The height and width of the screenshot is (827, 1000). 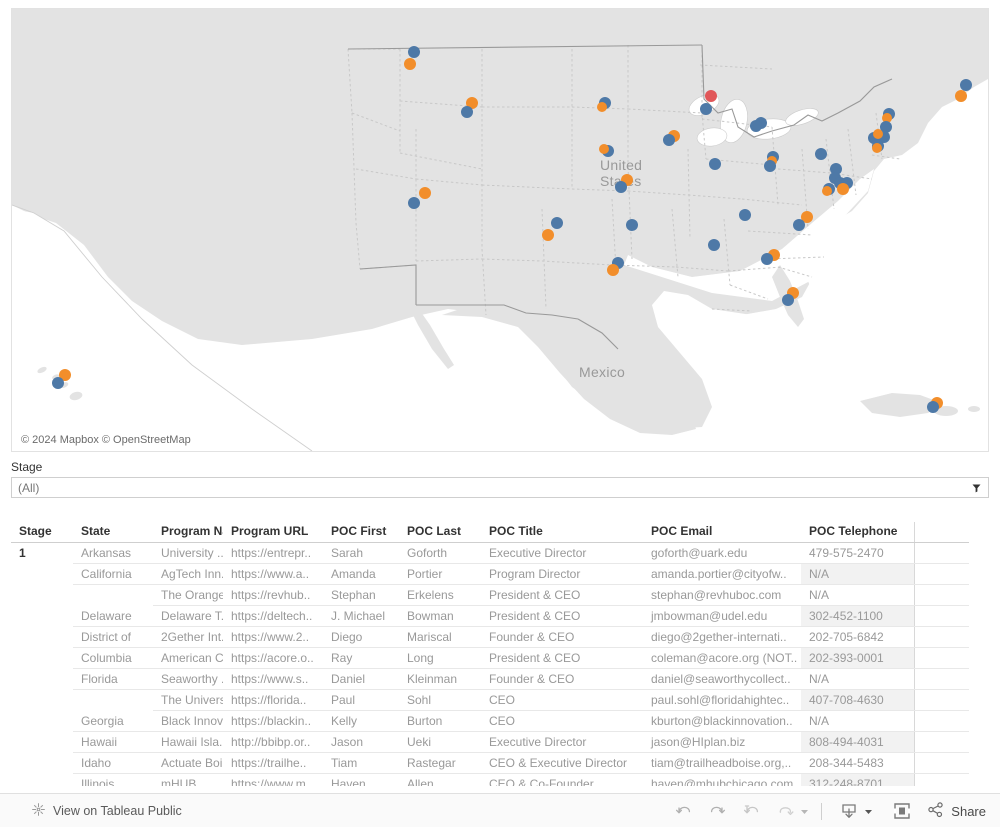 I want to click on tableau-logo-icon, so click(x=38, y=811).